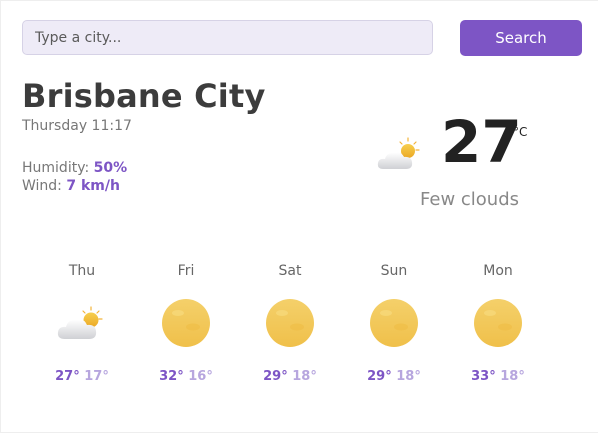 Image resolution: width=599 pixels, height=433 pixels. I want to click on current-datetime: Thursday 11:17, so click(77, 126).